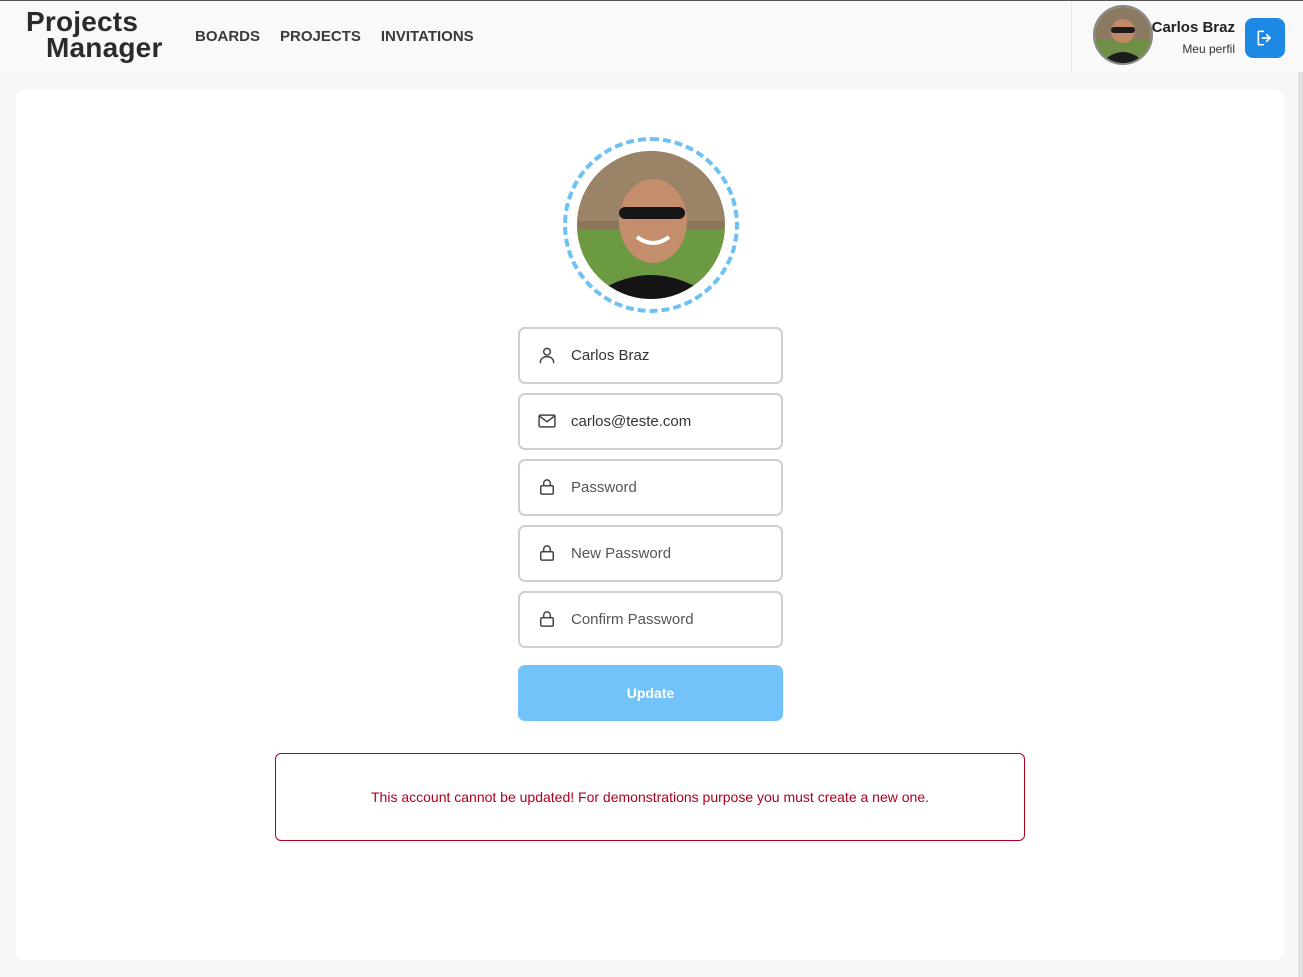  Describe the element at coordinates (650, 693) in the screenshot. I see `update-button: Update` at that location.